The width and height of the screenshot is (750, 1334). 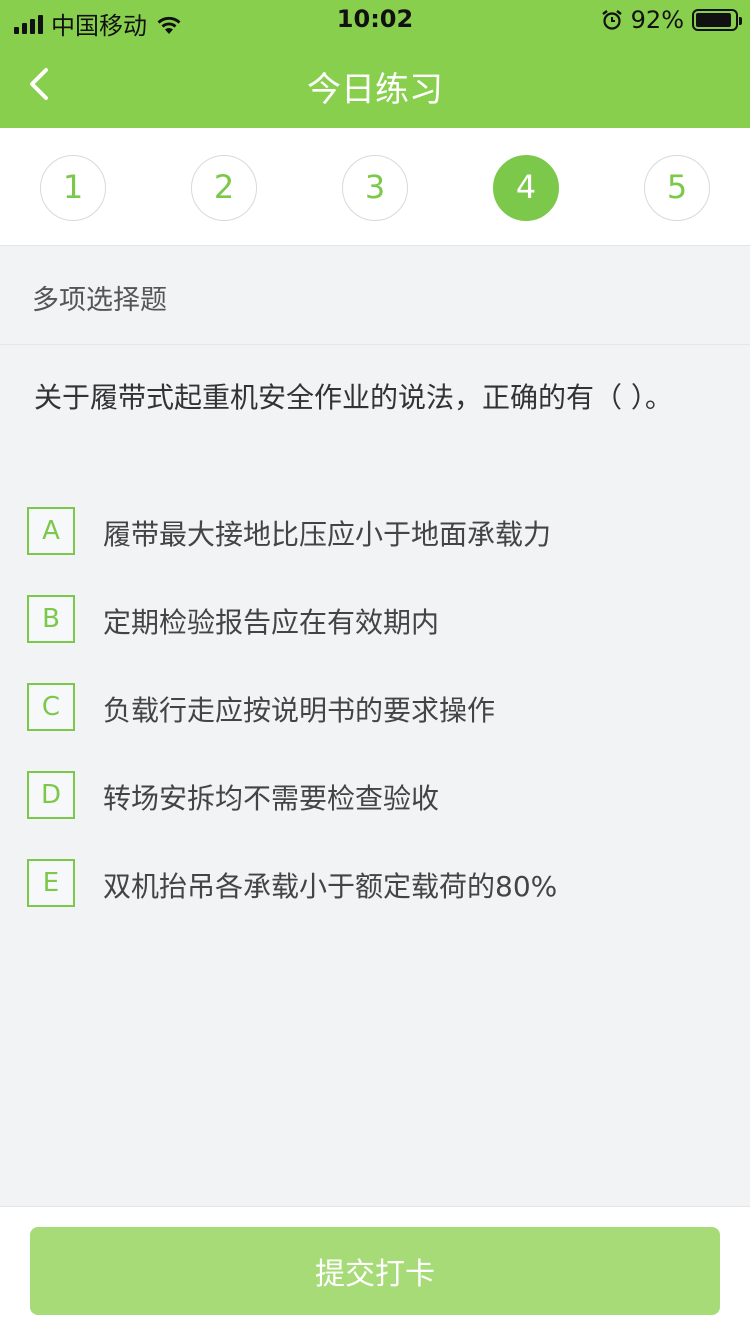 I want to click on option-e: E 双机抬吊各承载小于额定载荷的80%, so click(x=377, y=883).